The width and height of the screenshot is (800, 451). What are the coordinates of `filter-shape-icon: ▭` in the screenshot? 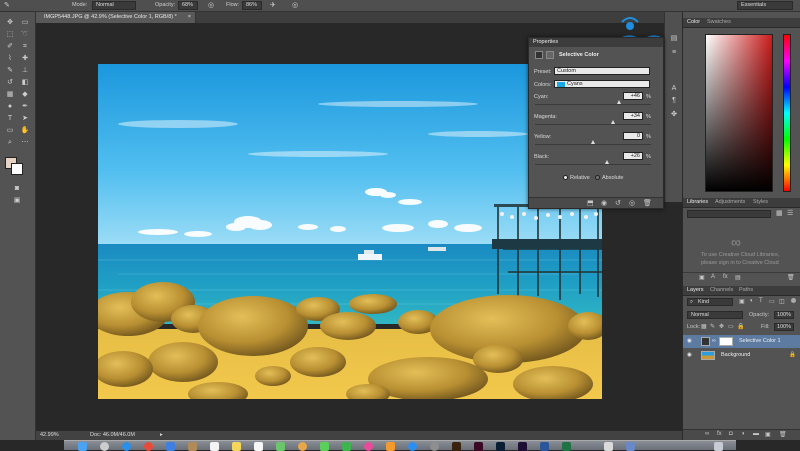 It's located at (772, 301).